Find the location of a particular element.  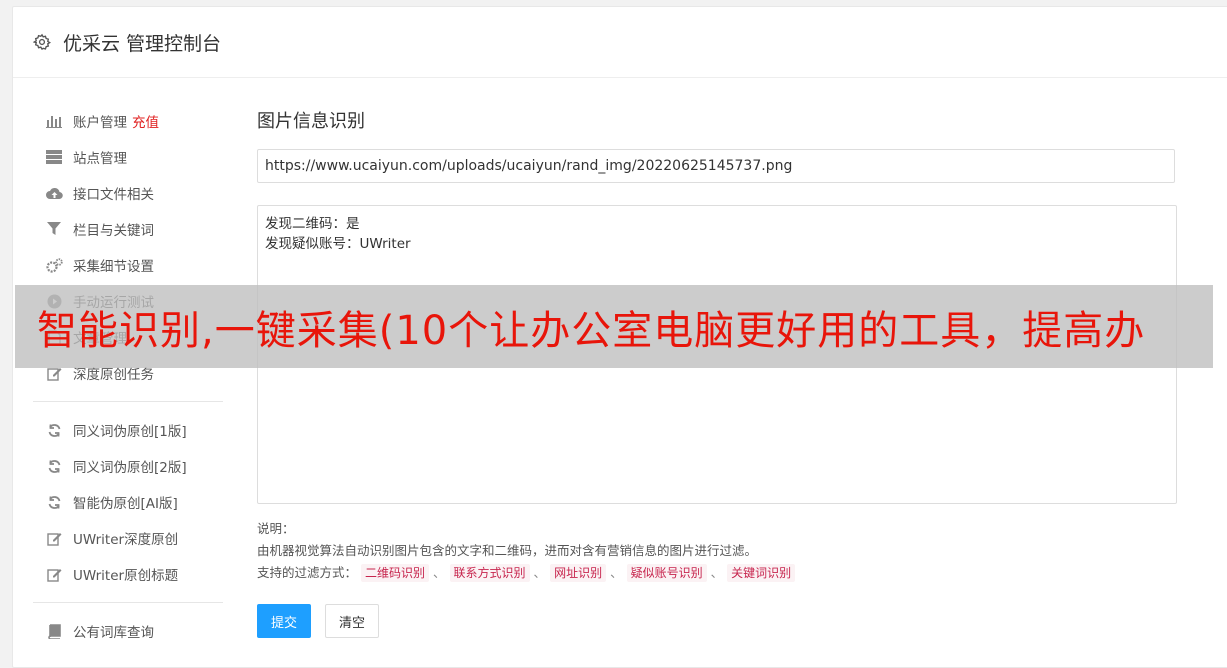

sidebar-item-label: 接口文件相关 is located at coordinates (113, 195).